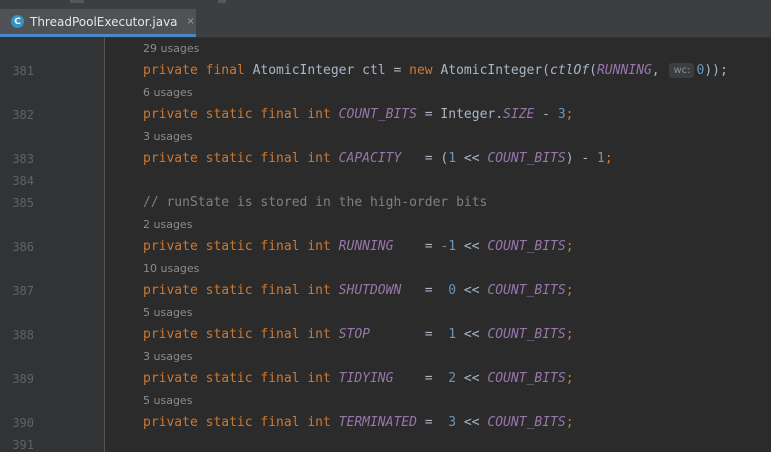  Describe the element at coordinates (17, 335) in the screenshot. I see `line-number: 388` at that location.